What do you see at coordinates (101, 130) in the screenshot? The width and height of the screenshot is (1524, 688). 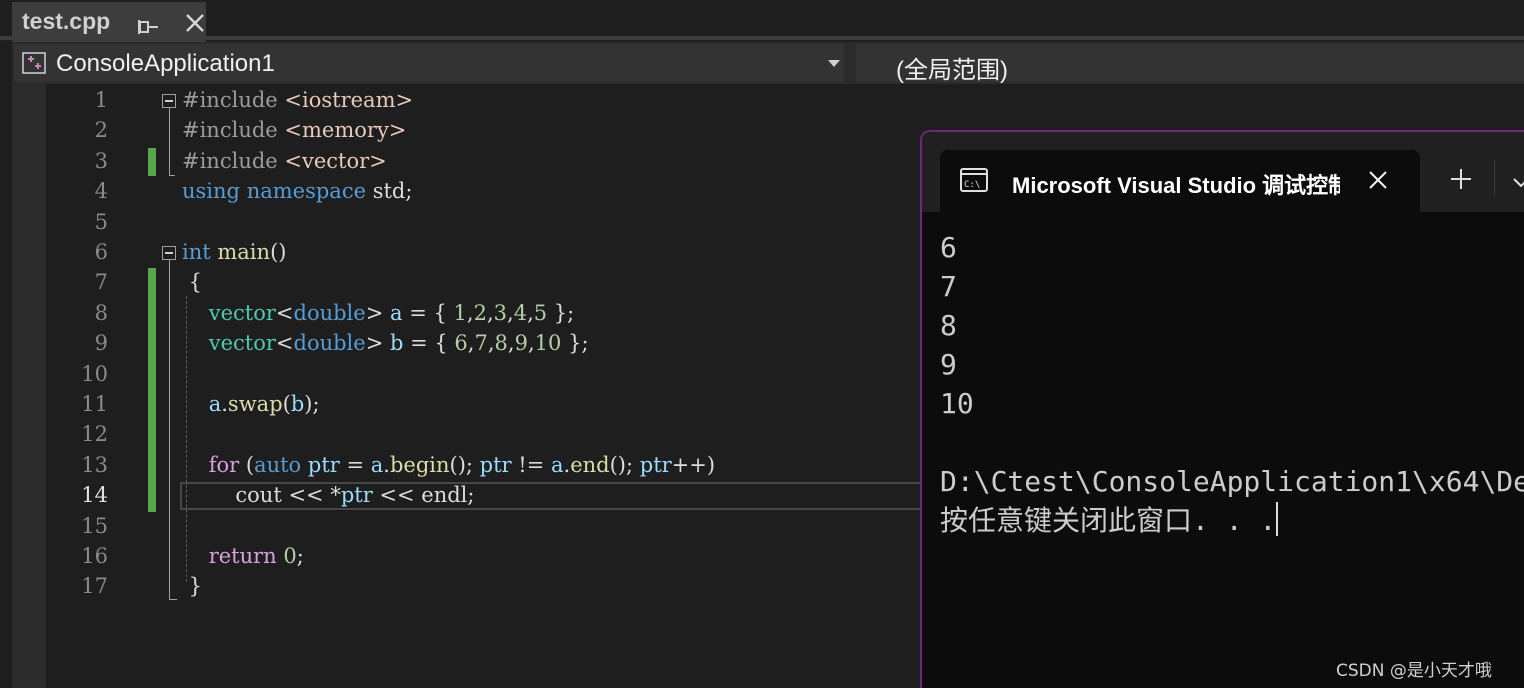 I see `line-number: 2` at bounding box center [101, 130].